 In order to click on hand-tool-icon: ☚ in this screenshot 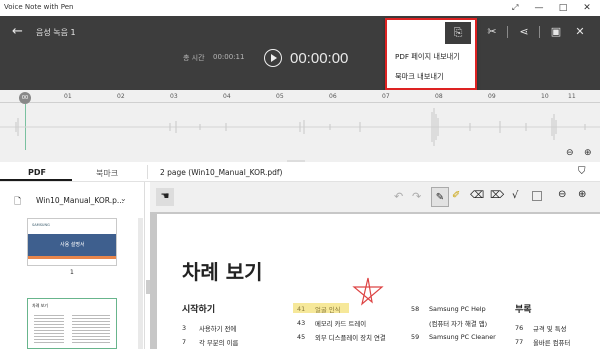, I will do `click(165, 197)`.